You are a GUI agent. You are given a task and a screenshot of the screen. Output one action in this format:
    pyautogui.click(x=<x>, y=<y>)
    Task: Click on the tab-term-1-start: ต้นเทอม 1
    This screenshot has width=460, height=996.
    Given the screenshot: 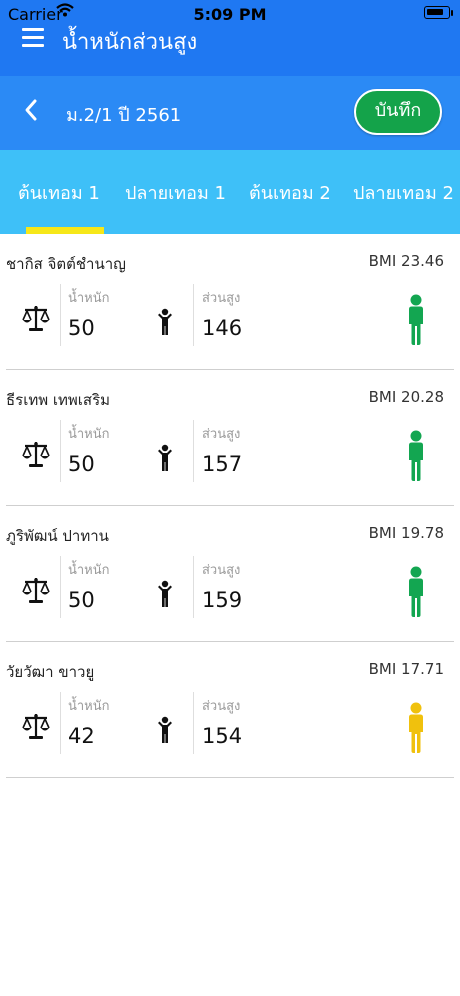 What is the action you would take?
    pyautogui.click(x=59, y=192)
    